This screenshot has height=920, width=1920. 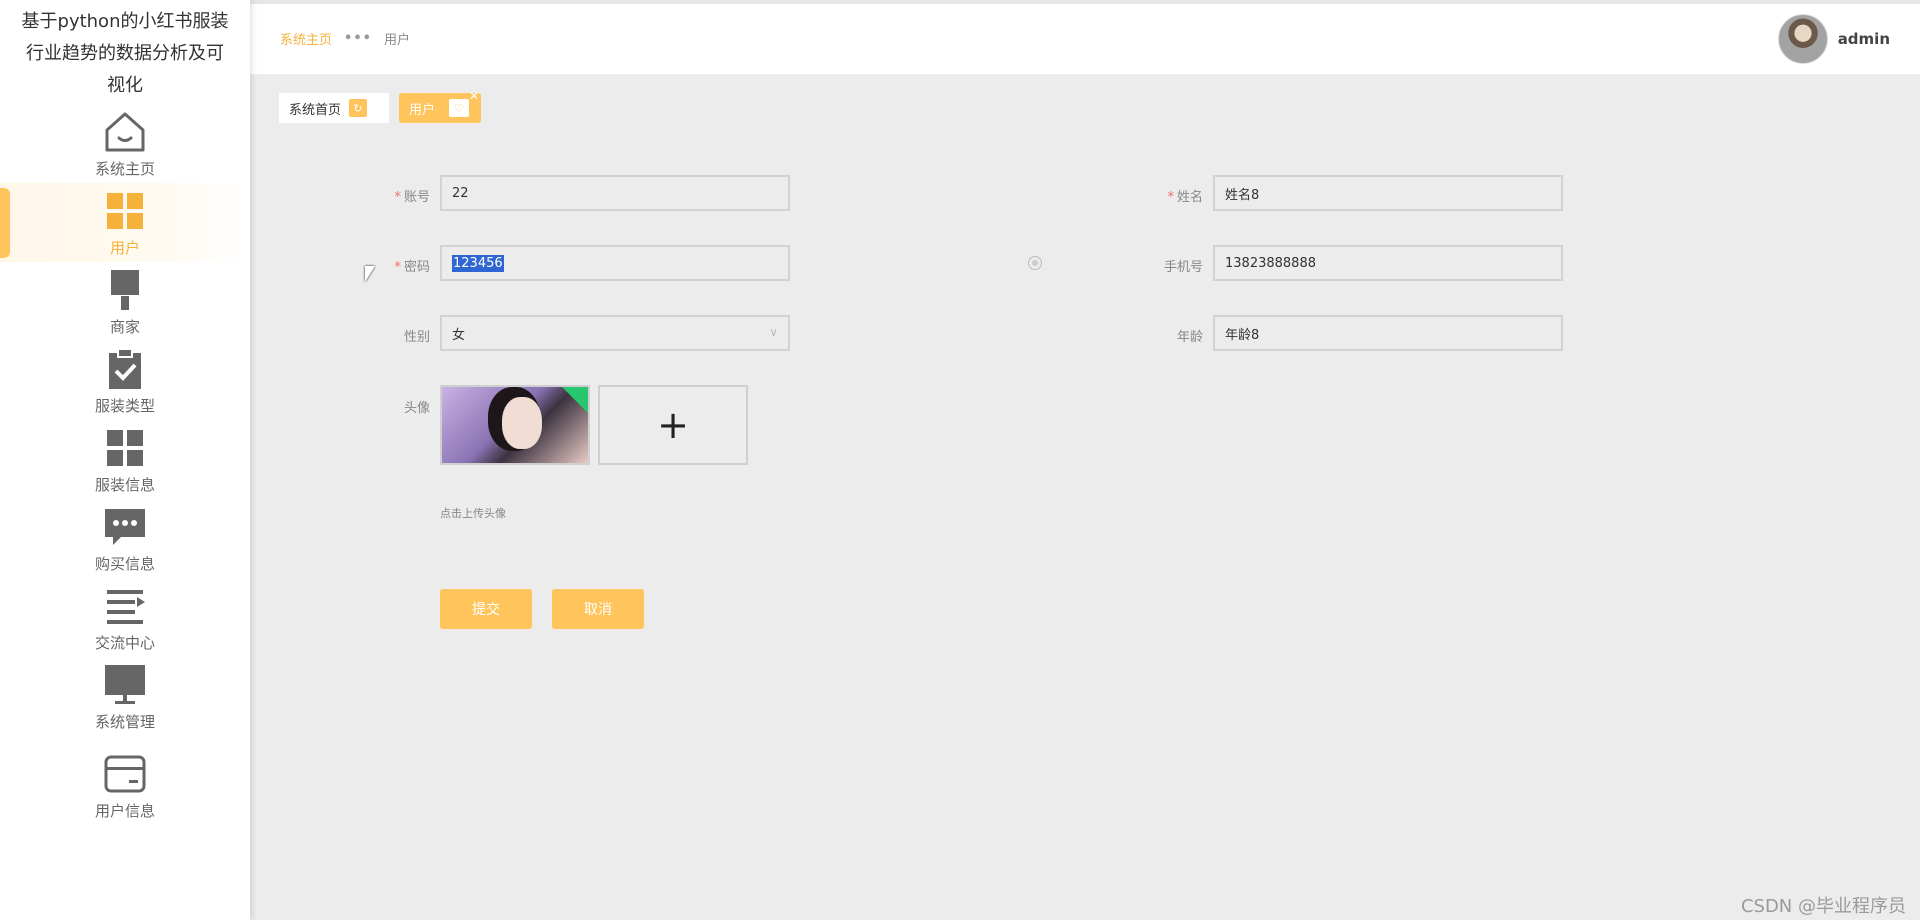 I want to click on age-input: 年龄8, so click(x=1388, y=333).